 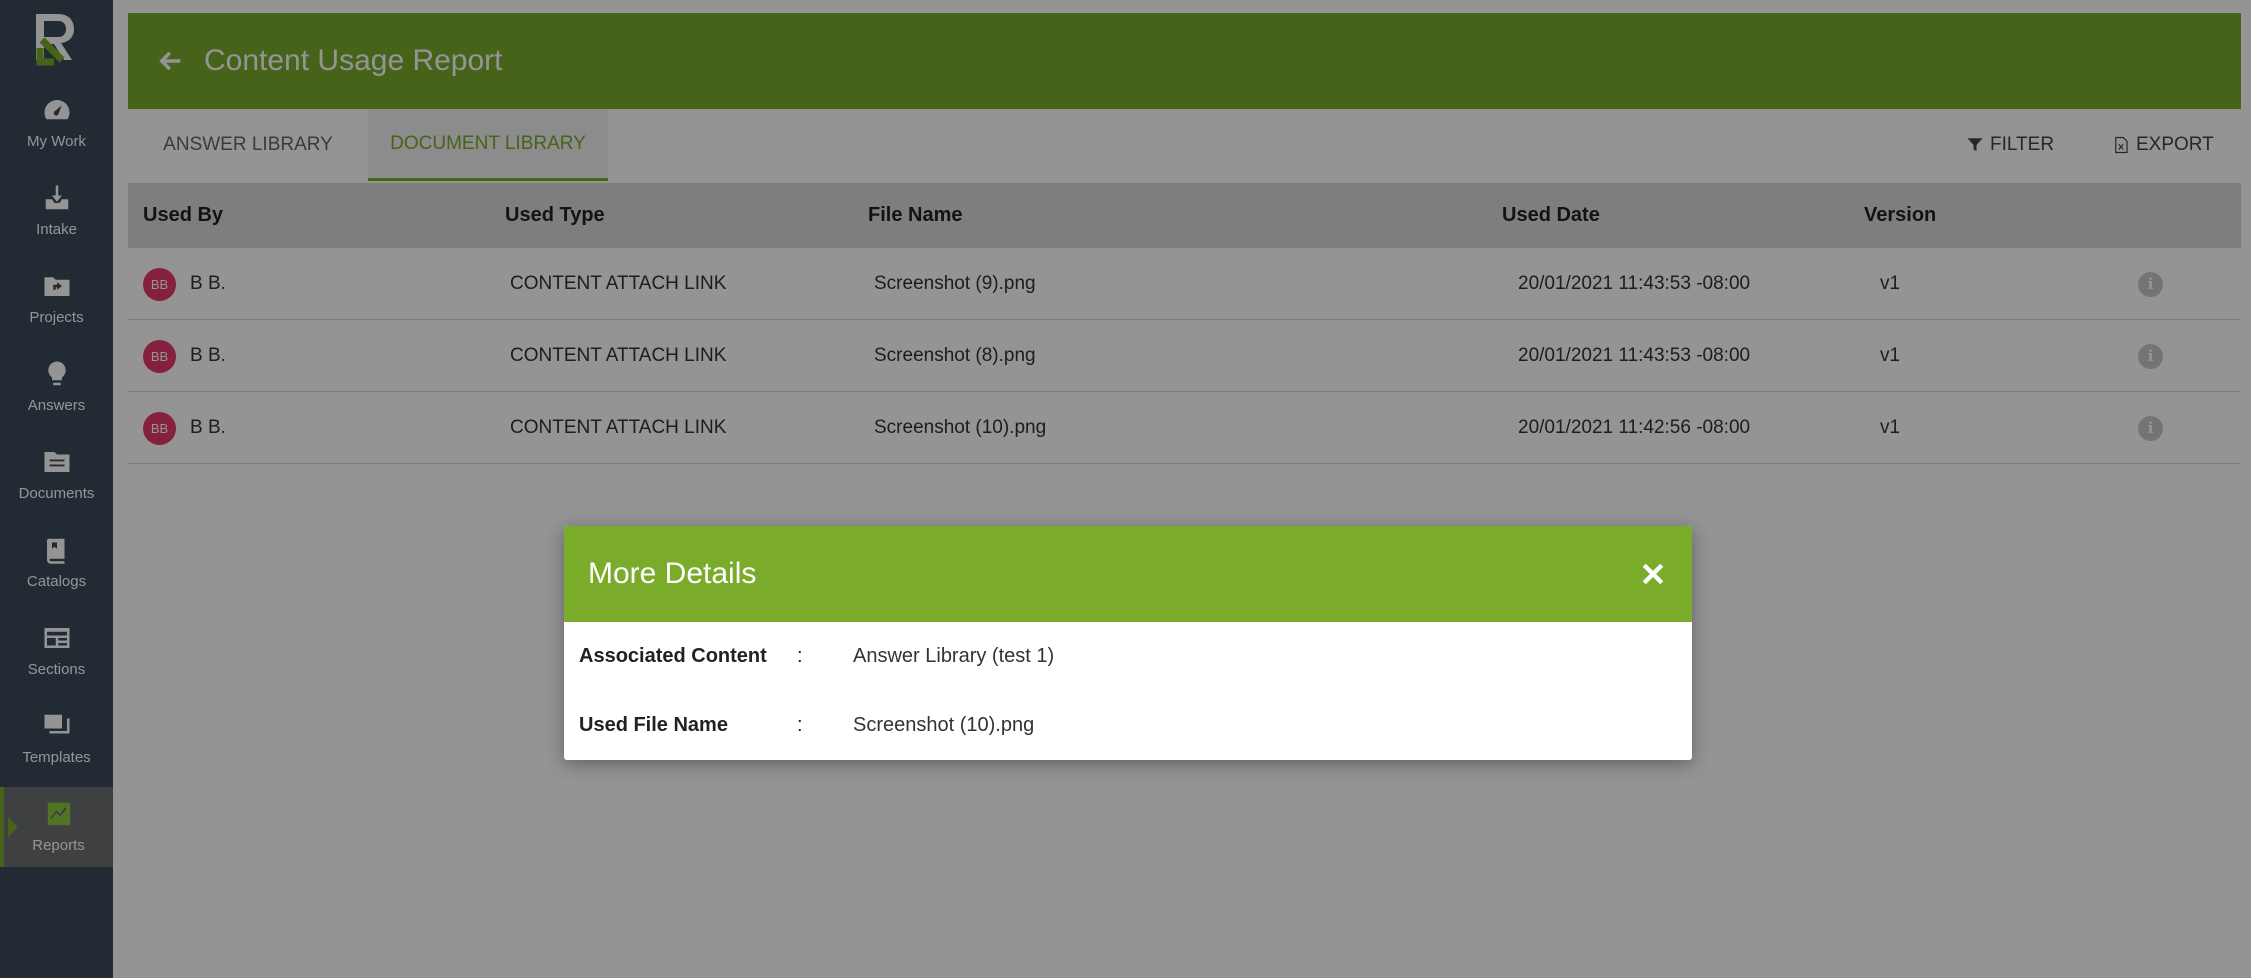 I want to click on detail-value: Answer Library (test 1), so click(x=954, y=656).